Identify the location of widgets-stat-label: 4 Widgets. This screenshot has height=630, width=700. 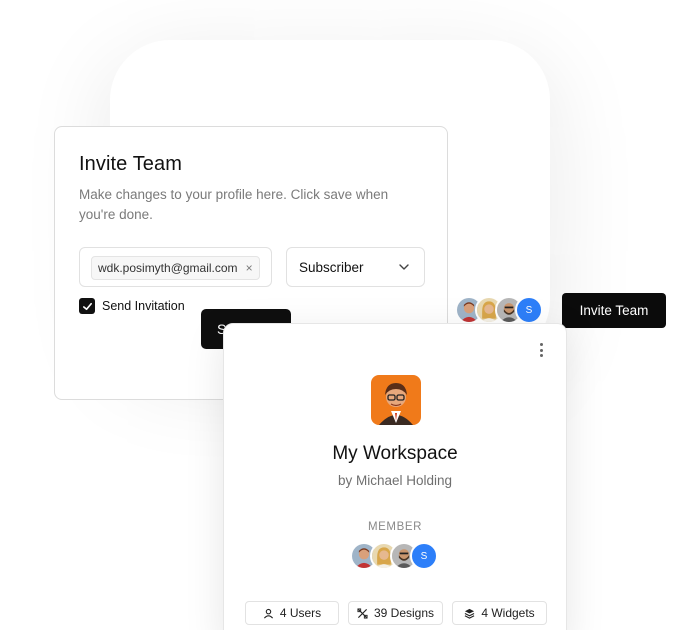
(508, 613).